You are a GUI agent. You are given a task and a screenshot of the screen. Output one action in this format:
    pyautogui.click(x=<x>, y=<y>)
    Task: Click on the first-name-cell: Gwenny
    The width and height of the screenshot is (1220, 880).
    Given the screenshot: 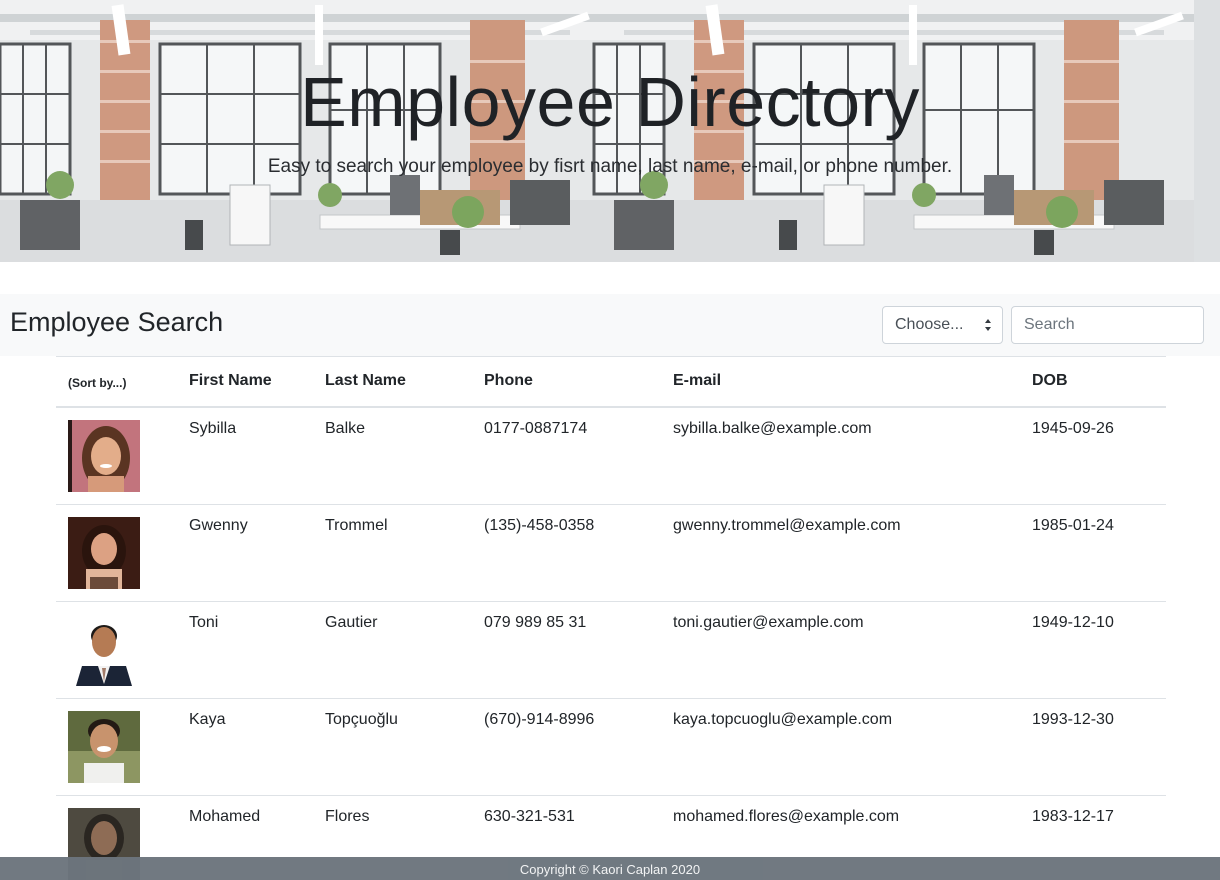 What is the action you would take?
    pyautogui.click(x=245, y=552)
    